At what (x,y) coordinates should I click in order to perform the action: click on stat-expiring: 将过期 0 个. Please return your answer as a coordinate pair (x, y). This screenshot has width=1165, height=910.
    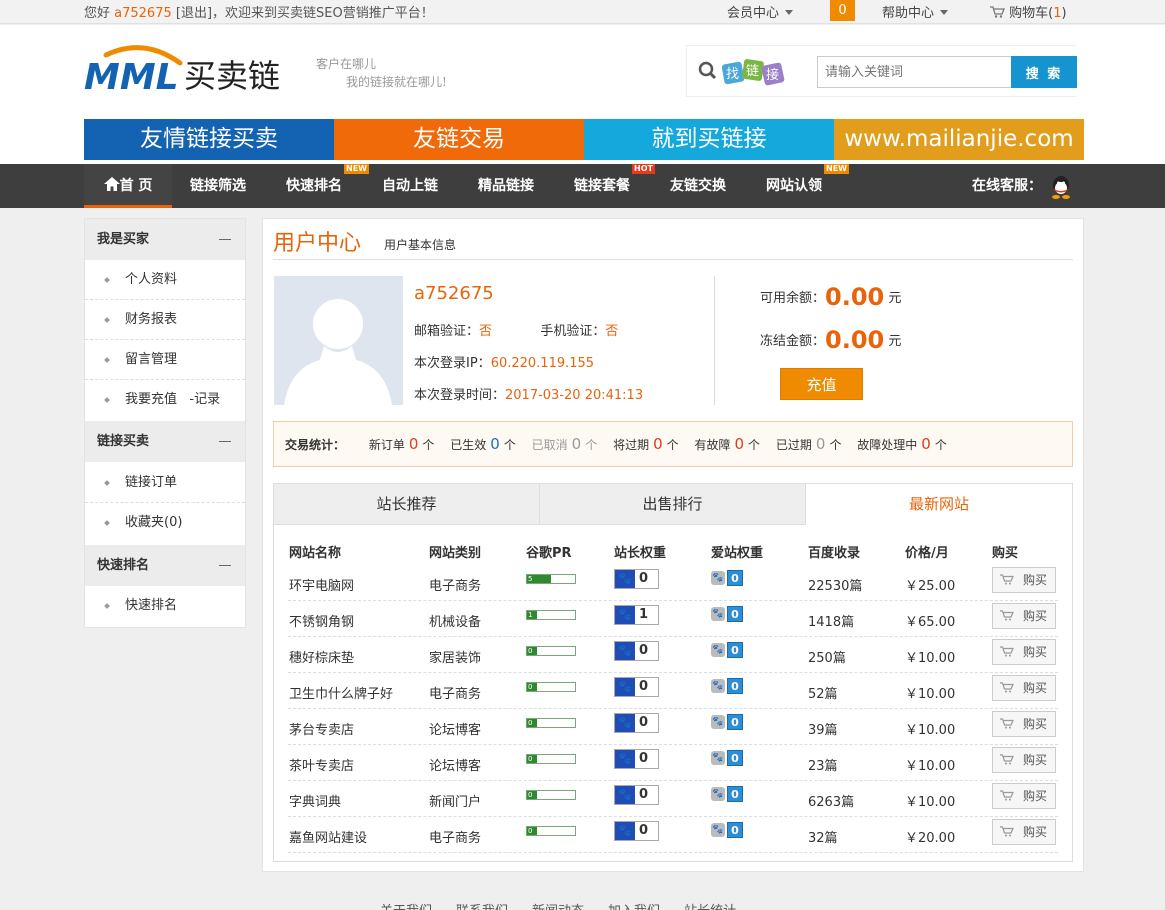
    Looking at the image, I should click on (646, 444).